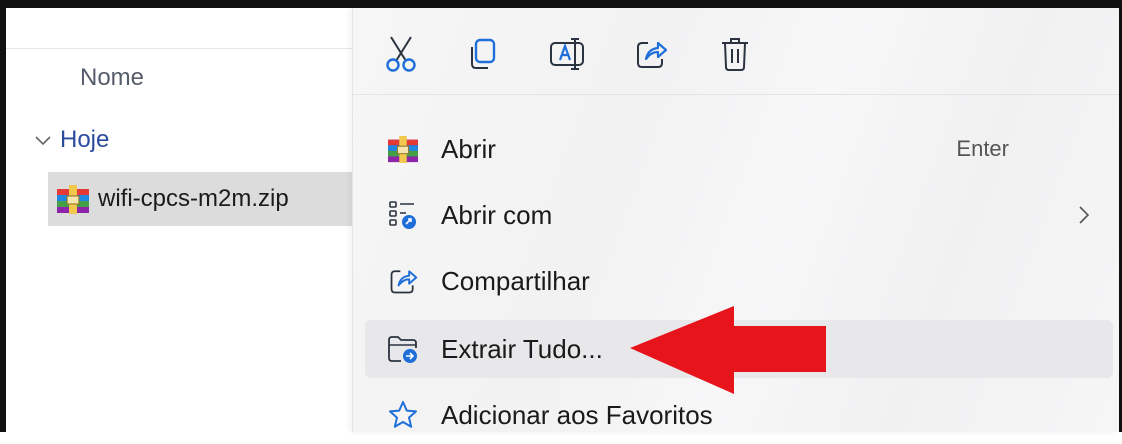 The width and height of the screenshot is (1122, 444). Describe the element at coordinates (728, 350) in the screenshot. I see `annotation-arrow` at that location.